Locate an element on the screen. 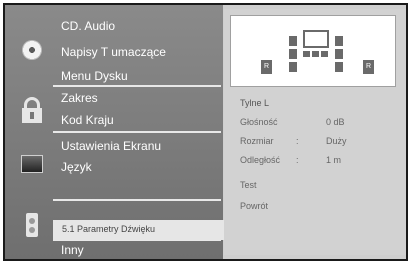 The width and height of the screenshot is (411, 264). setting-value: Duży is located at coordinates (336, 141).